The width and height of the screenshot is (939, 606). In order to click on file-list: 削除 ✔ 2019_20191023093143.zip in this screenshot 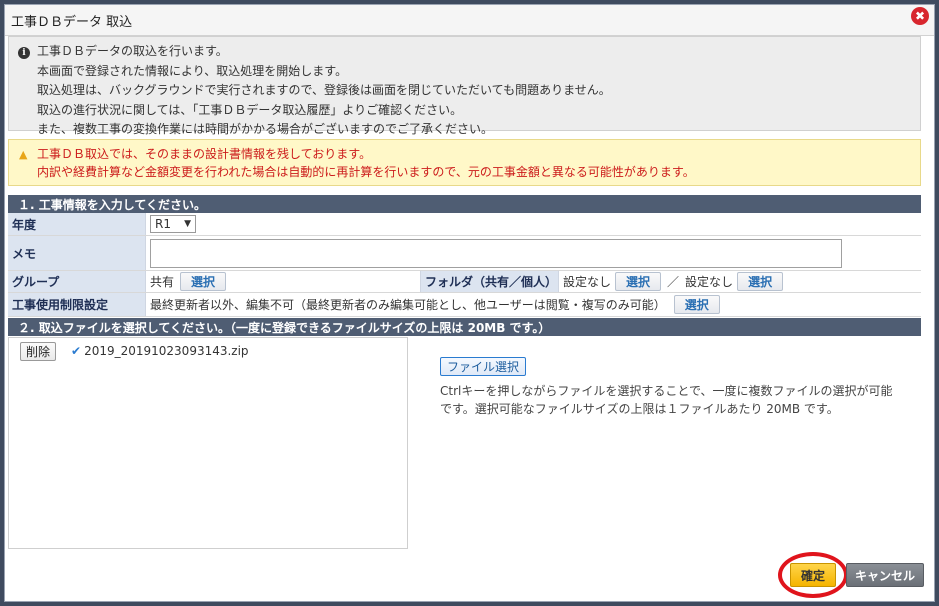, I will do `click(208, 443)`.